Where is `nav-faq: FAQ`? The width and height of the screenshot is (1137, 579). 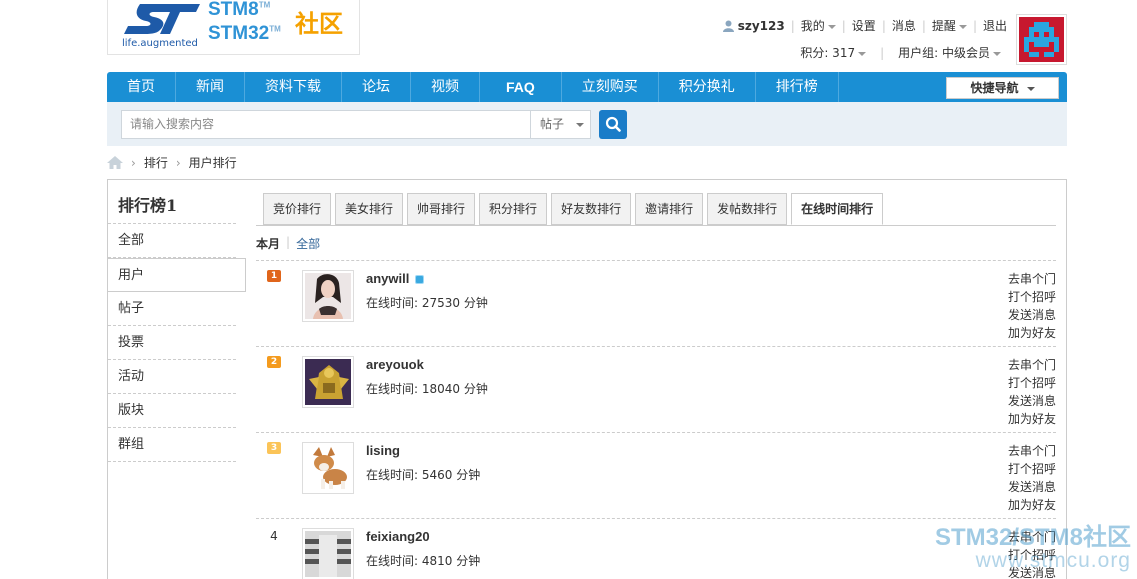 nav-faq: FAQ is located at coordinates (521, 87).